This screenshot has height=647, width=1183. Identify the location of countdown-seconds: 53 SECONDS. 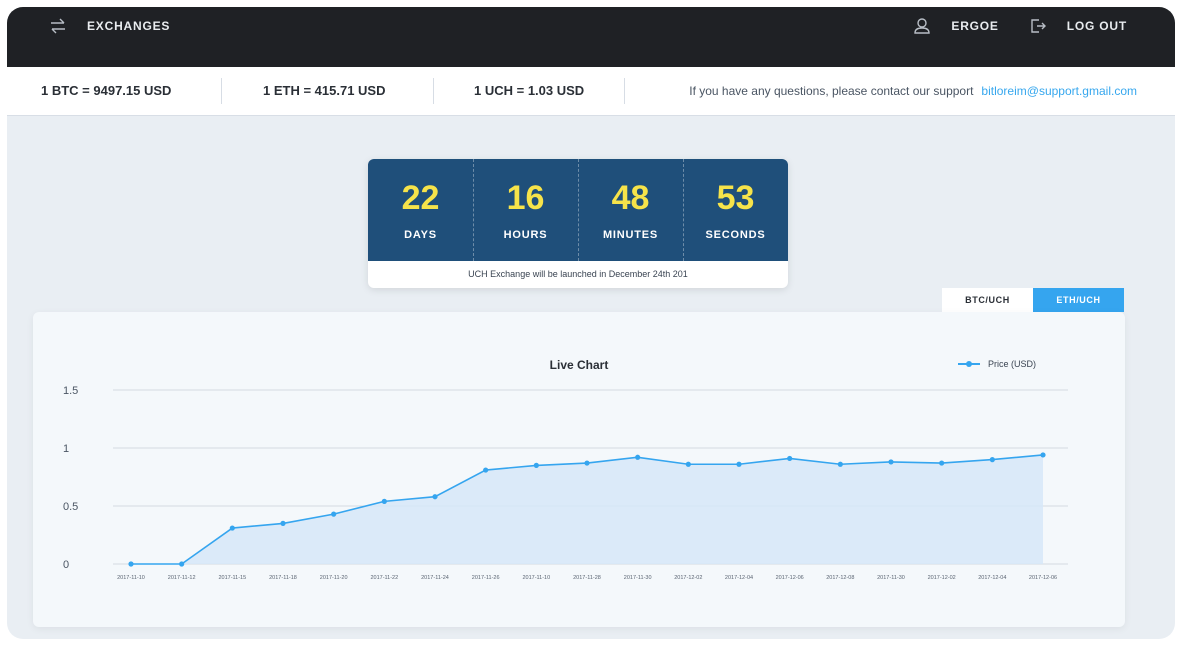
(735, 210).